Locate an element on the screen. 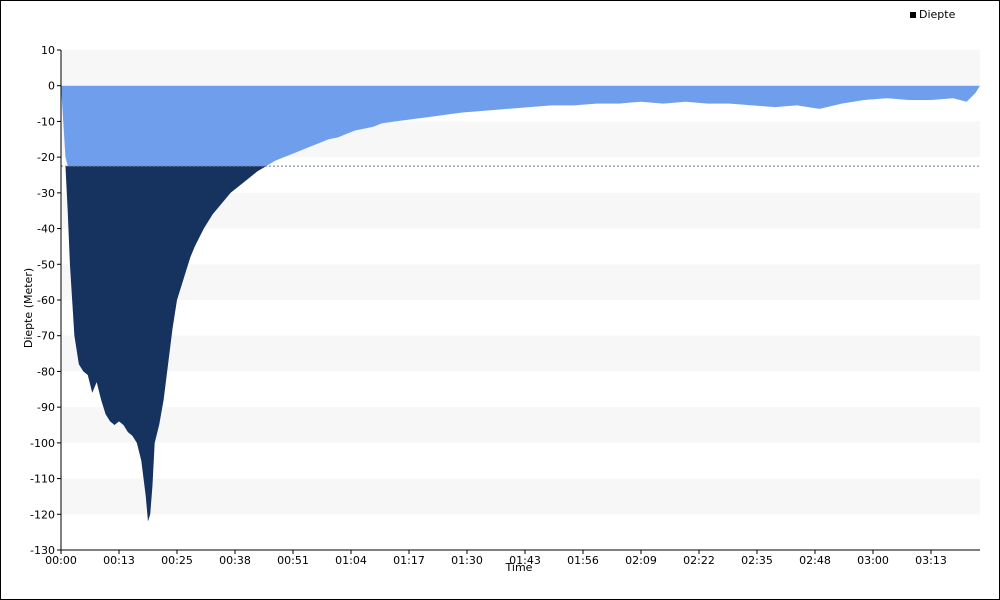 Image resolution: width=1000 pixels, height=600 pixels. y-axis-label: Diepte (Meter) is located at coordinates (28, 308).